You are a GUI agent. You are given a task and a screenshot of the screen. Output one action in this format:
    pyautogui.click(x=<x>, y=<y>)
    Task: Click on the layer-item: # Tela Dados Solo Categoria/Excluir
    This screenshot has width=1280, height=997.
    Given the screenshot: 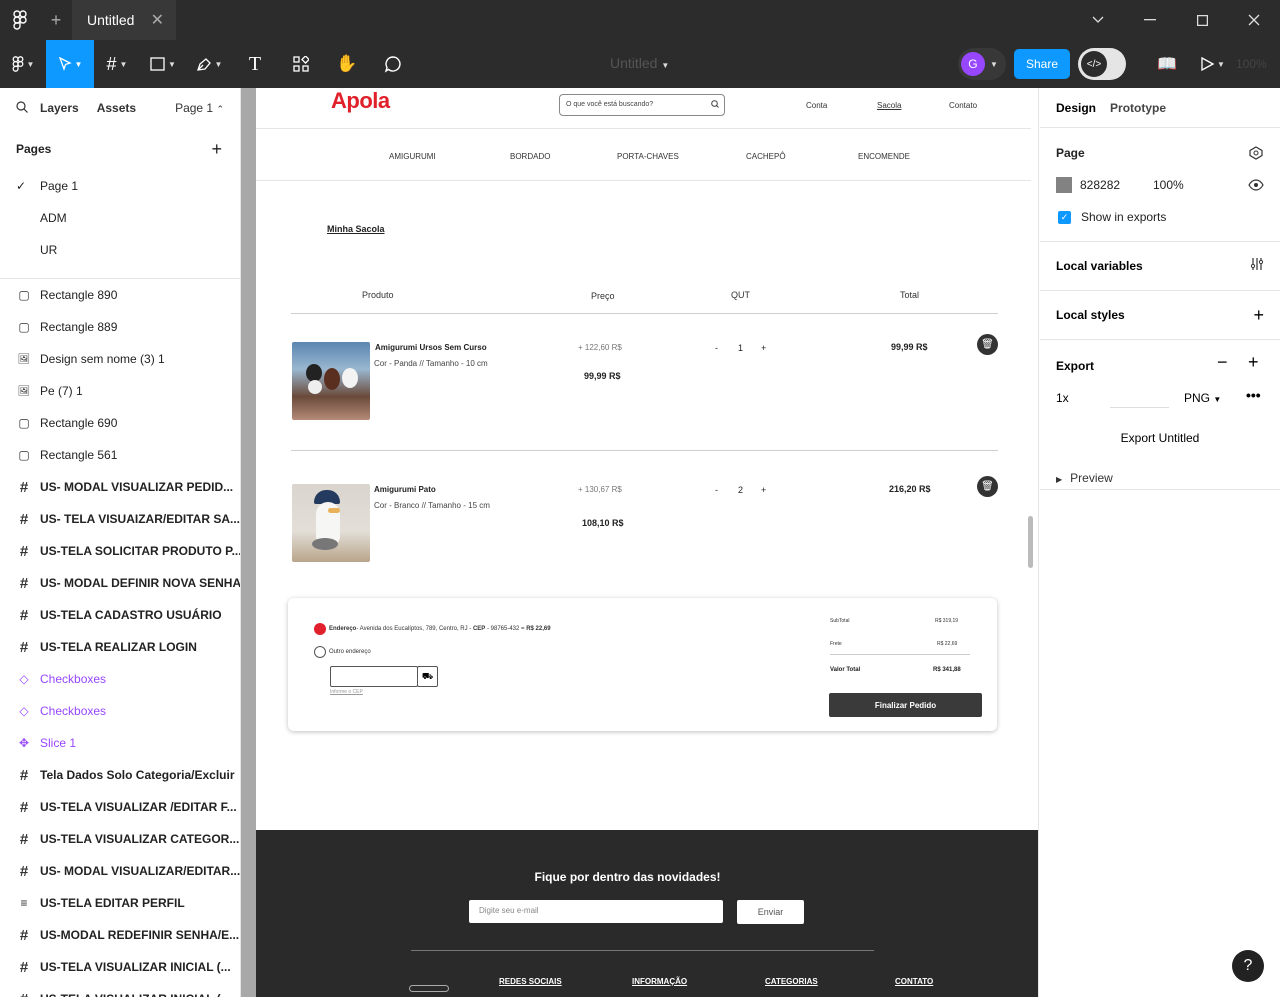 What is the action you would take?
    pyautogui.click(x=120, y=775)
    